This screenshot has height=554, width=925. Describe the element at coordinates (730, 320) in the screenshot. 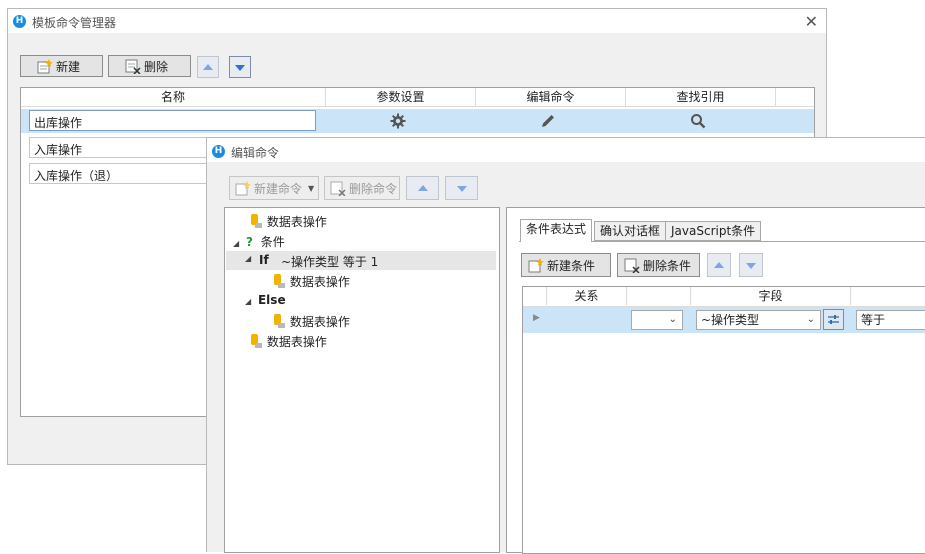

I see `field-value: ~操作类型` at that location.